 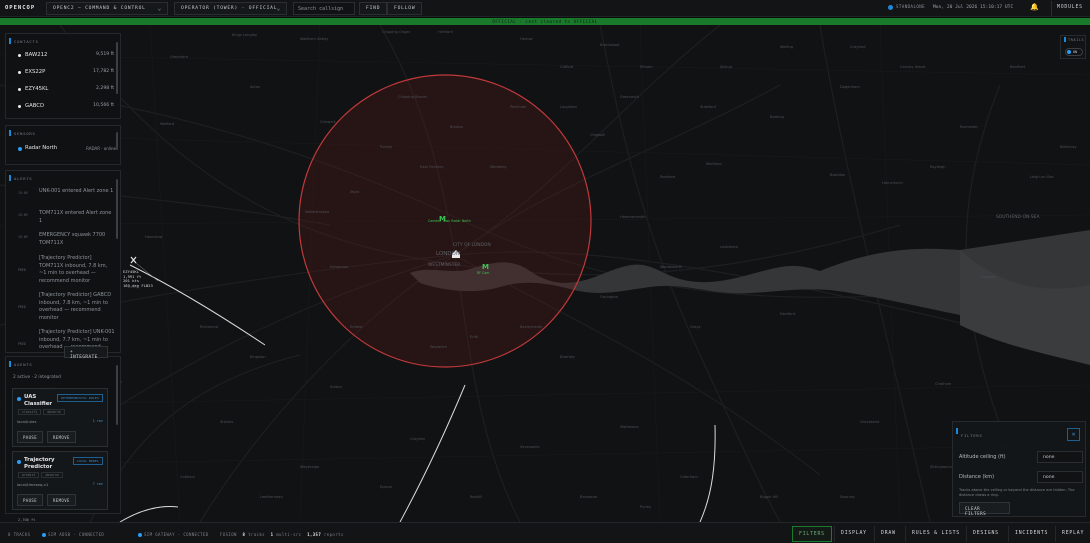 What do you see at coordinates (22, 307) in the screenshot?
I see `alert-time: PRED` at bounding box center [22, 307].